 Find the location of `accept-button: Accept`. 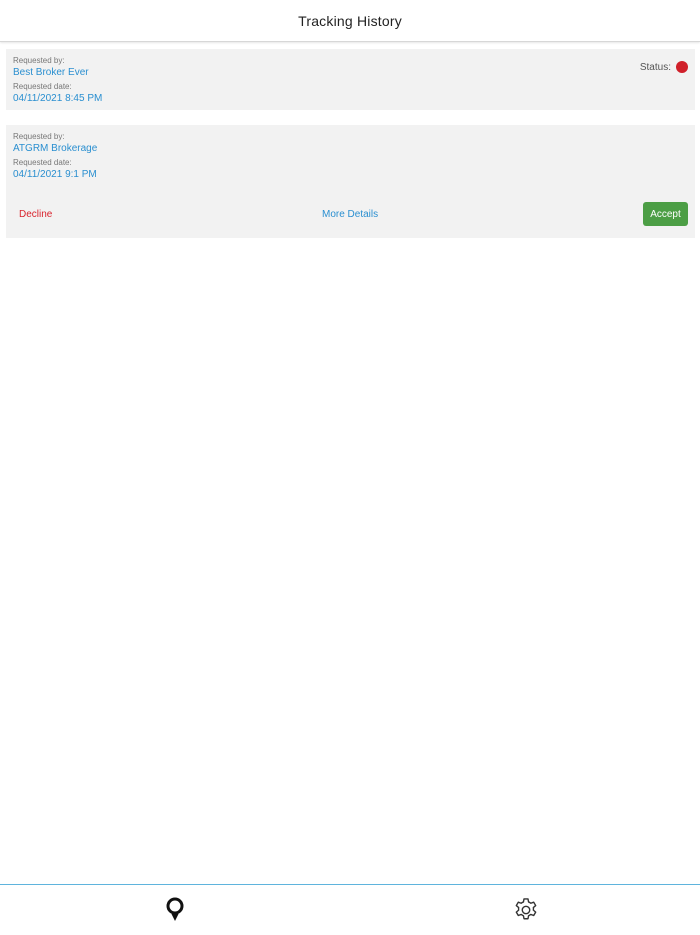

accept-button: Accept is located at coordinates (665, 214).